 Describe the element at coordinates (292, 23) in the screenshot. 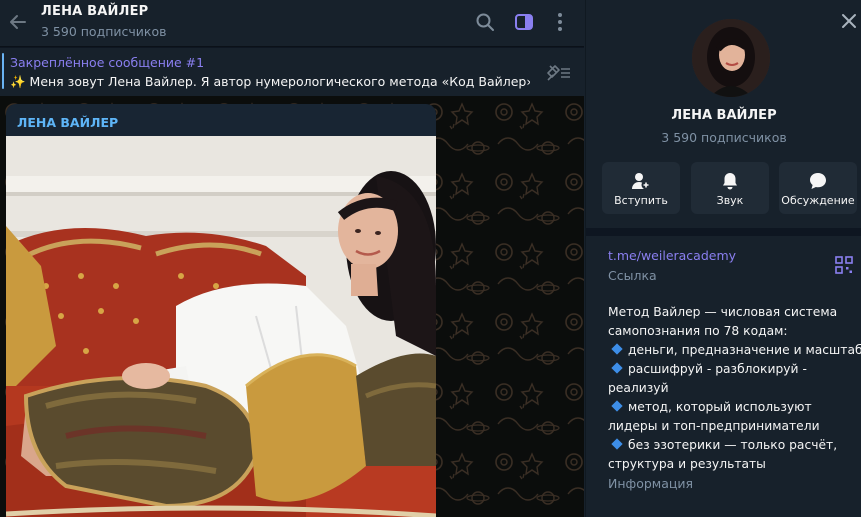

I see `chat-header: ЛЕНА ВАЙЛЕР 3 590 подписчиков` at that location.